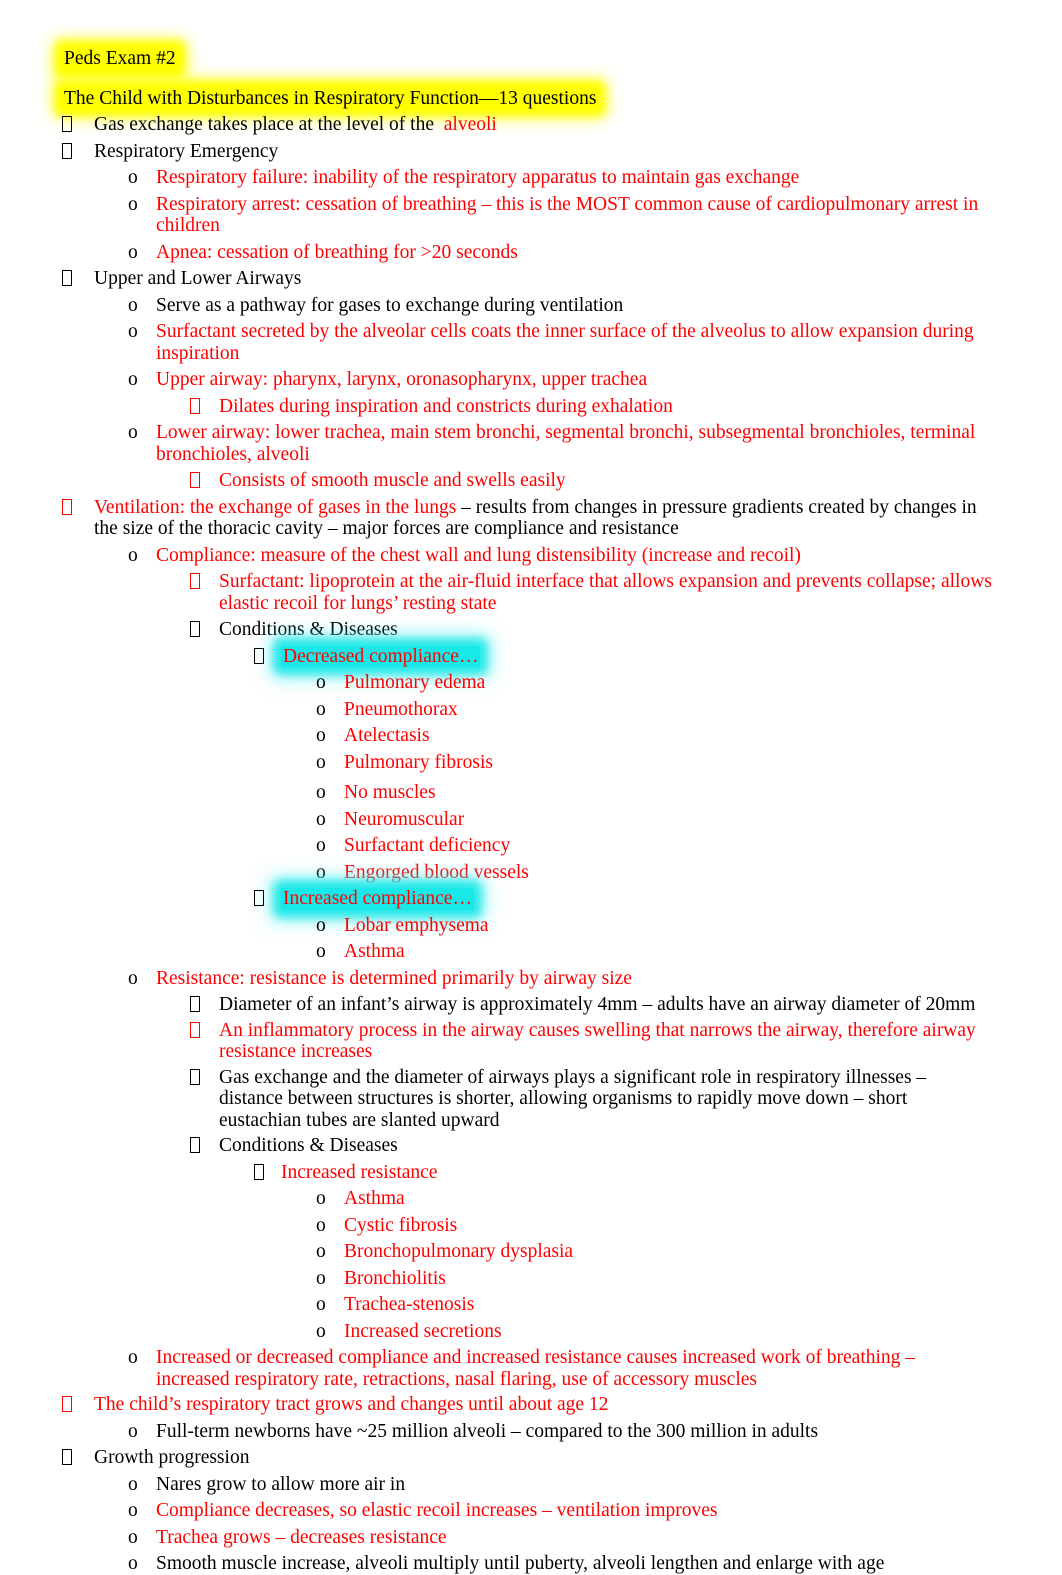  What do you see at coordinates (527, 1332) in the screenshot?
I see `list-item: o Increased secretions` at bounding box center [527, 1332].